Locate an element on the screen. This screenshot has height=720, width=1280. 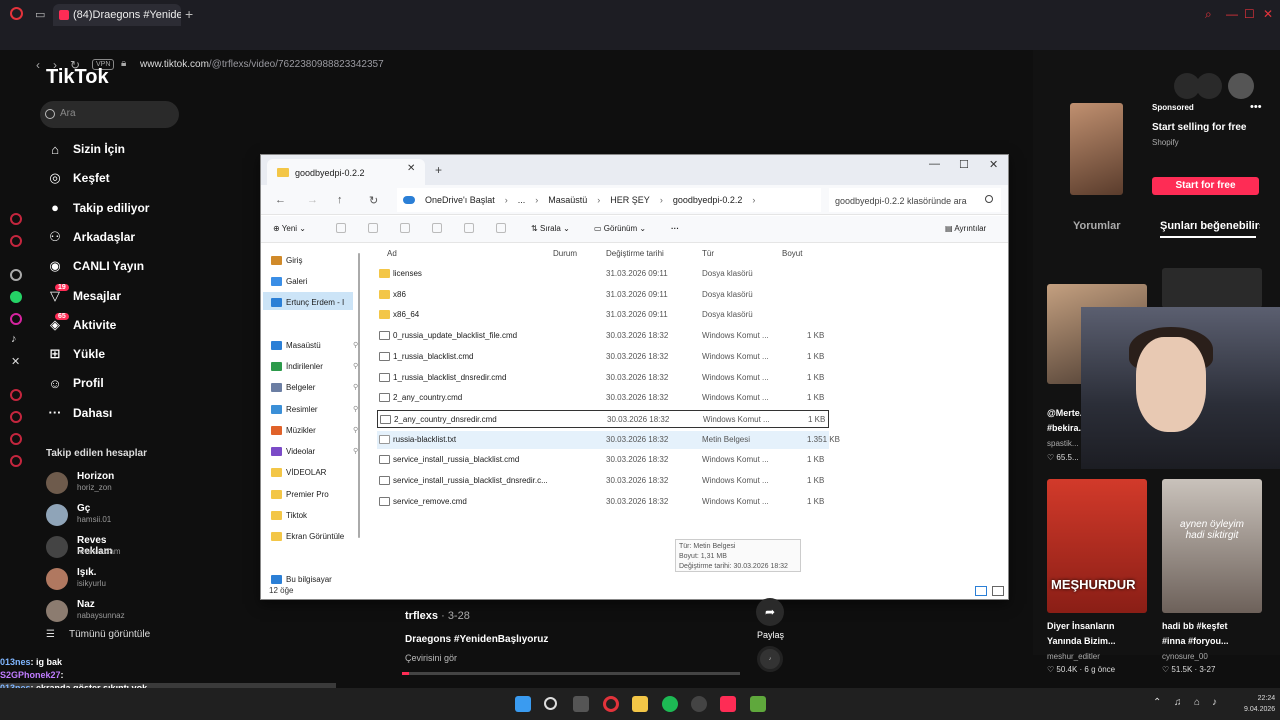
sidebar-extensions-icon is located at coordinates (16, 439).